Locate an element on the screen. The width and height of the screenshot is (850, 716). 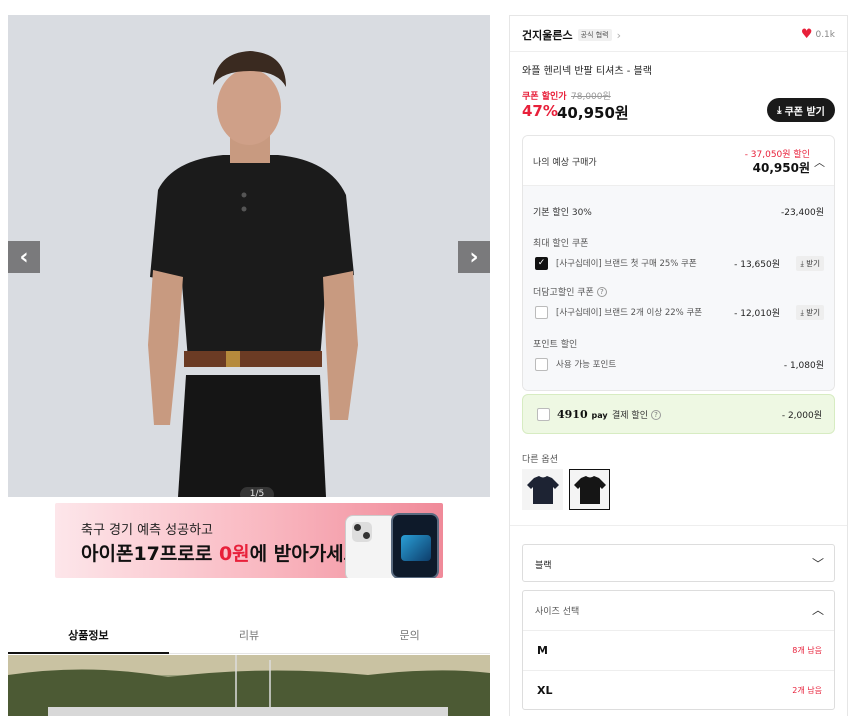
point-checkbox is located at coordinates (541, 364).